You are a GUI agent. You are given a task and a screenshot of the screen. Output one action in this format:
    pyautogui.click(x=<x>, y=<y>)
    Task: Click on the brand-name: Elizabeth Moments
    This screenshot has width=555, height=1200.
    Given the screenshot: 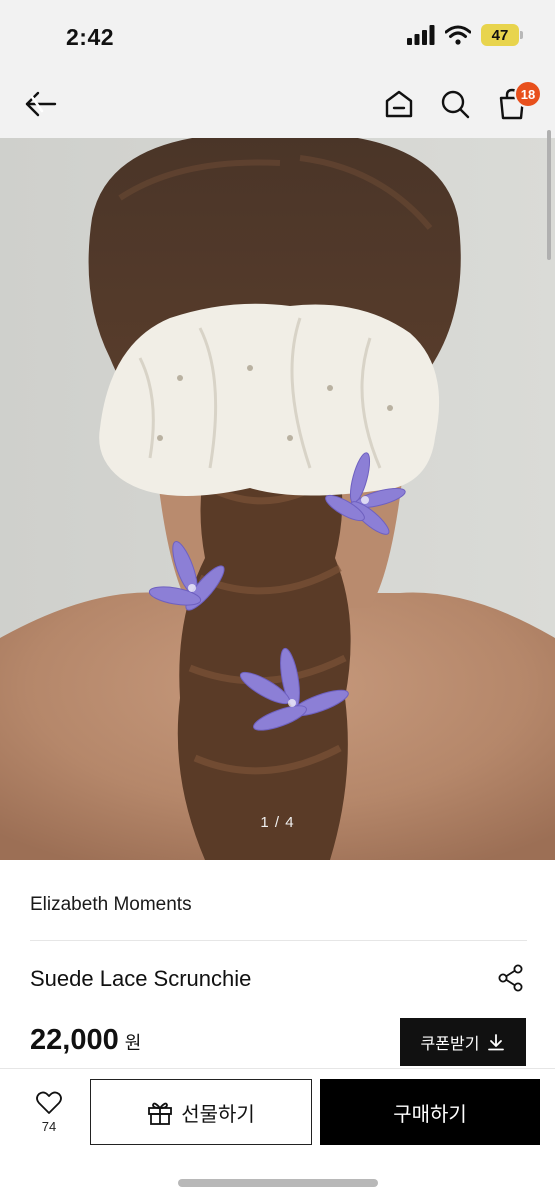 What is the action you would take?
    pyautogui.click(x=111, y=905)
    